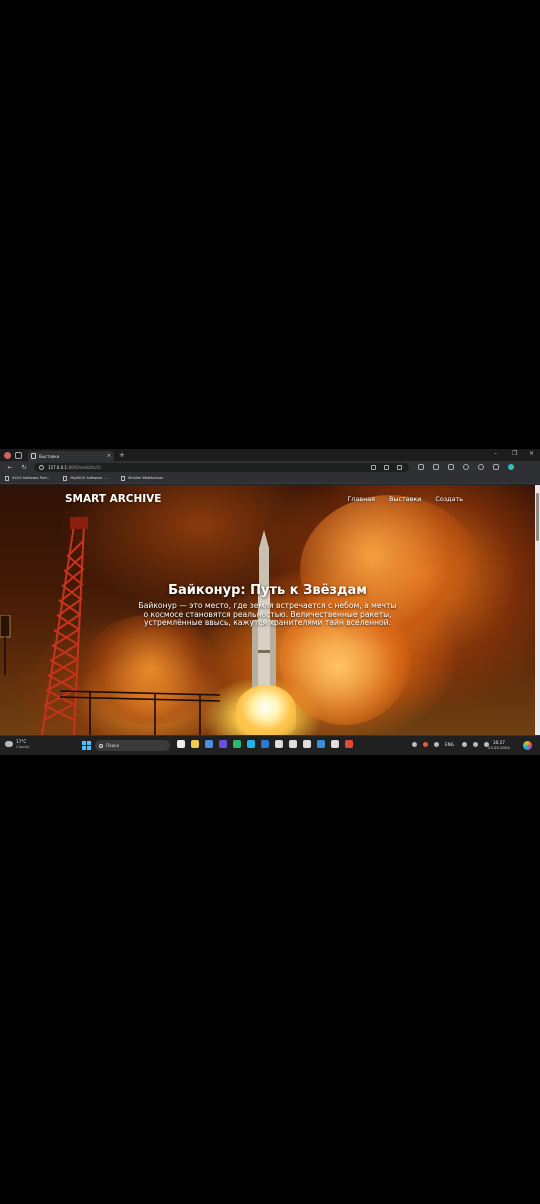 The height and width of the screenshot is (1204, 540). Describe the element at coordinates (113, 745) in the screenshot. I see `search-label: Поиск` at that location.